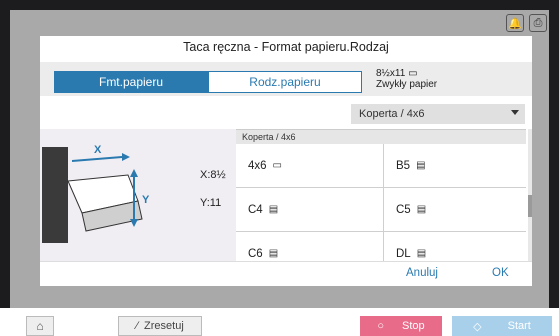 Image resolution: width=559 pixels, height=336 pixels. I want to click on size-option-4x6: 4x6 ▭, so click(310, 166).